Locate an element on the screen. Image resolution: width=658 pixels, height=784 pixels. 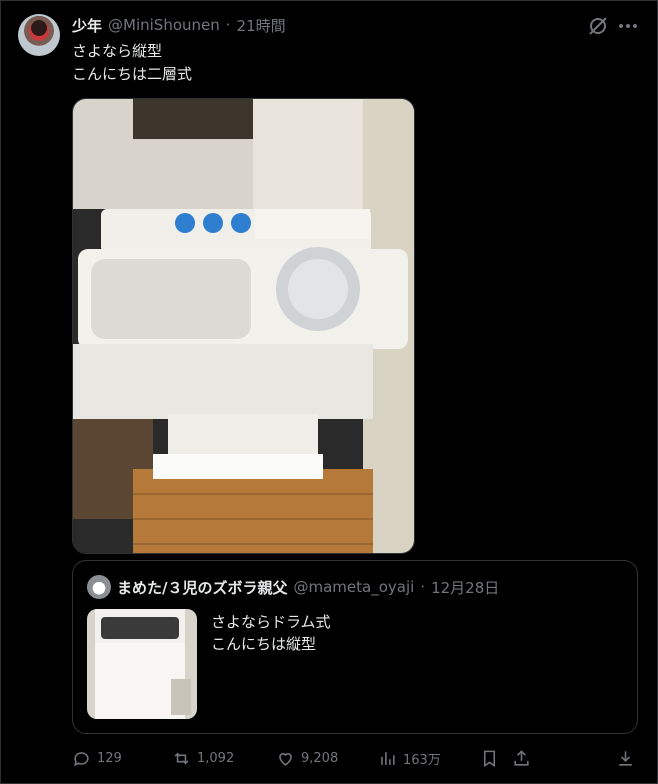
quoted-text-line-2: こんにちは縦型 is located at coordinates (264, 644).